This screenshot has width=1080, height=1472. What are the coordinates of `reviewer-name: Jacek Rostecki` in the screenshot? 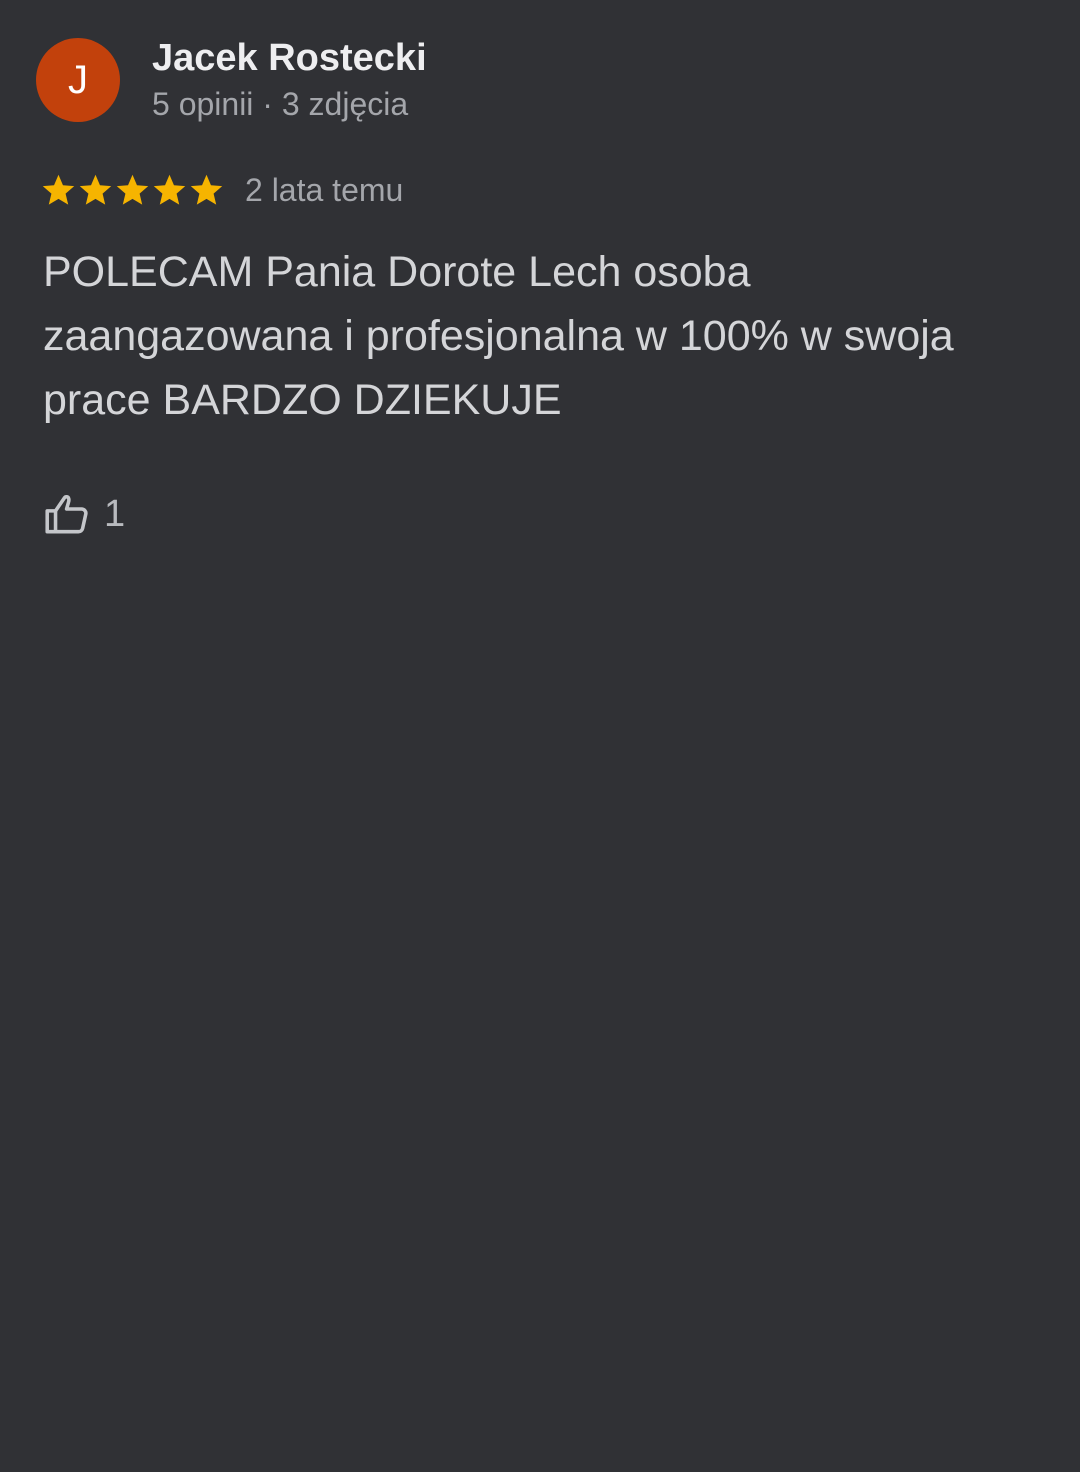 It's located at (289, 58).